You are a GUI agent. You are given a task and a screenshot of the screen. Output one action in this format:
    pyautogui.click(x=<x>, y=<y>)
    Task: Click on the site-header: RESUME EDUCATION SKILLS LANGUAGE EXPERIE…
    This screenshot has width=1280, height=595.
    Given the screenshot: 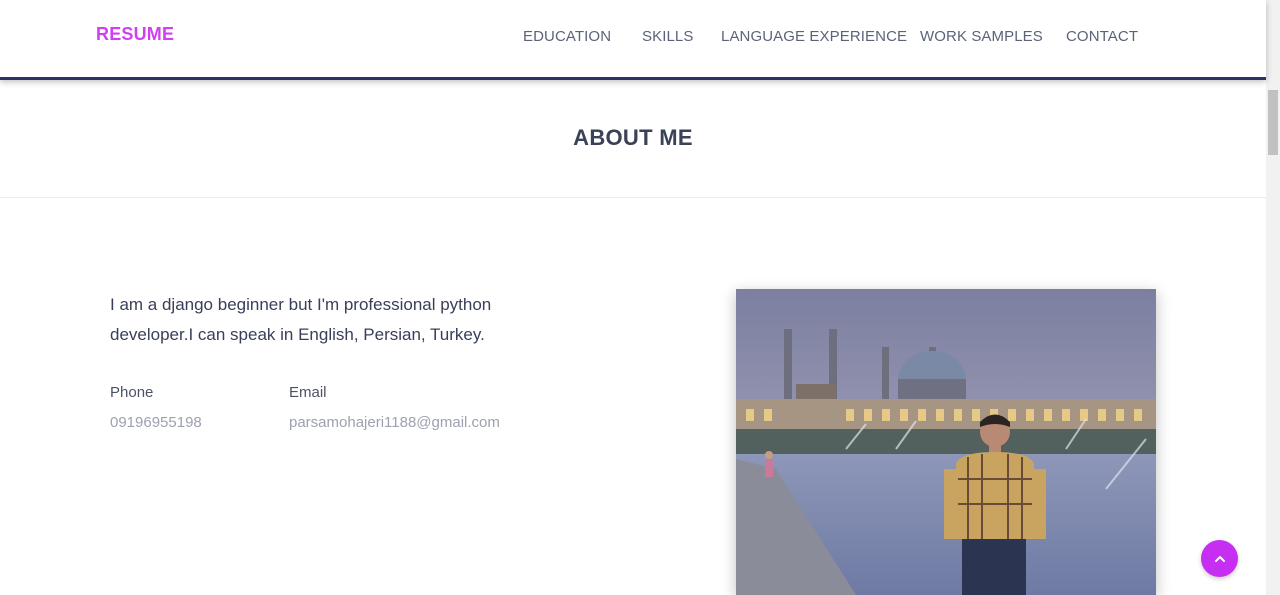 What is the action you would take?
    pyautogui.click(x=633, y=40)
    